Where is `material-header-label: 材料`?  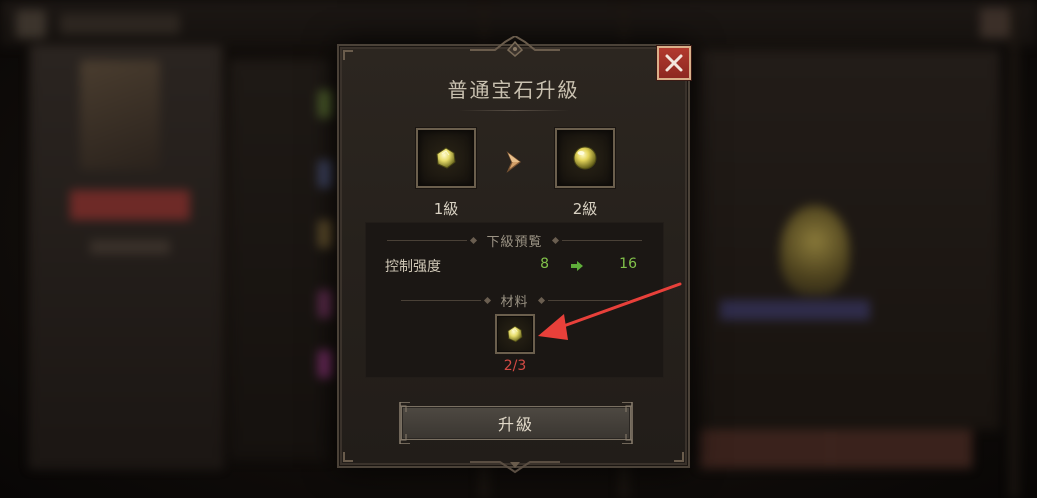 material-header-label: 材料 is located at coordinates (514, 302).